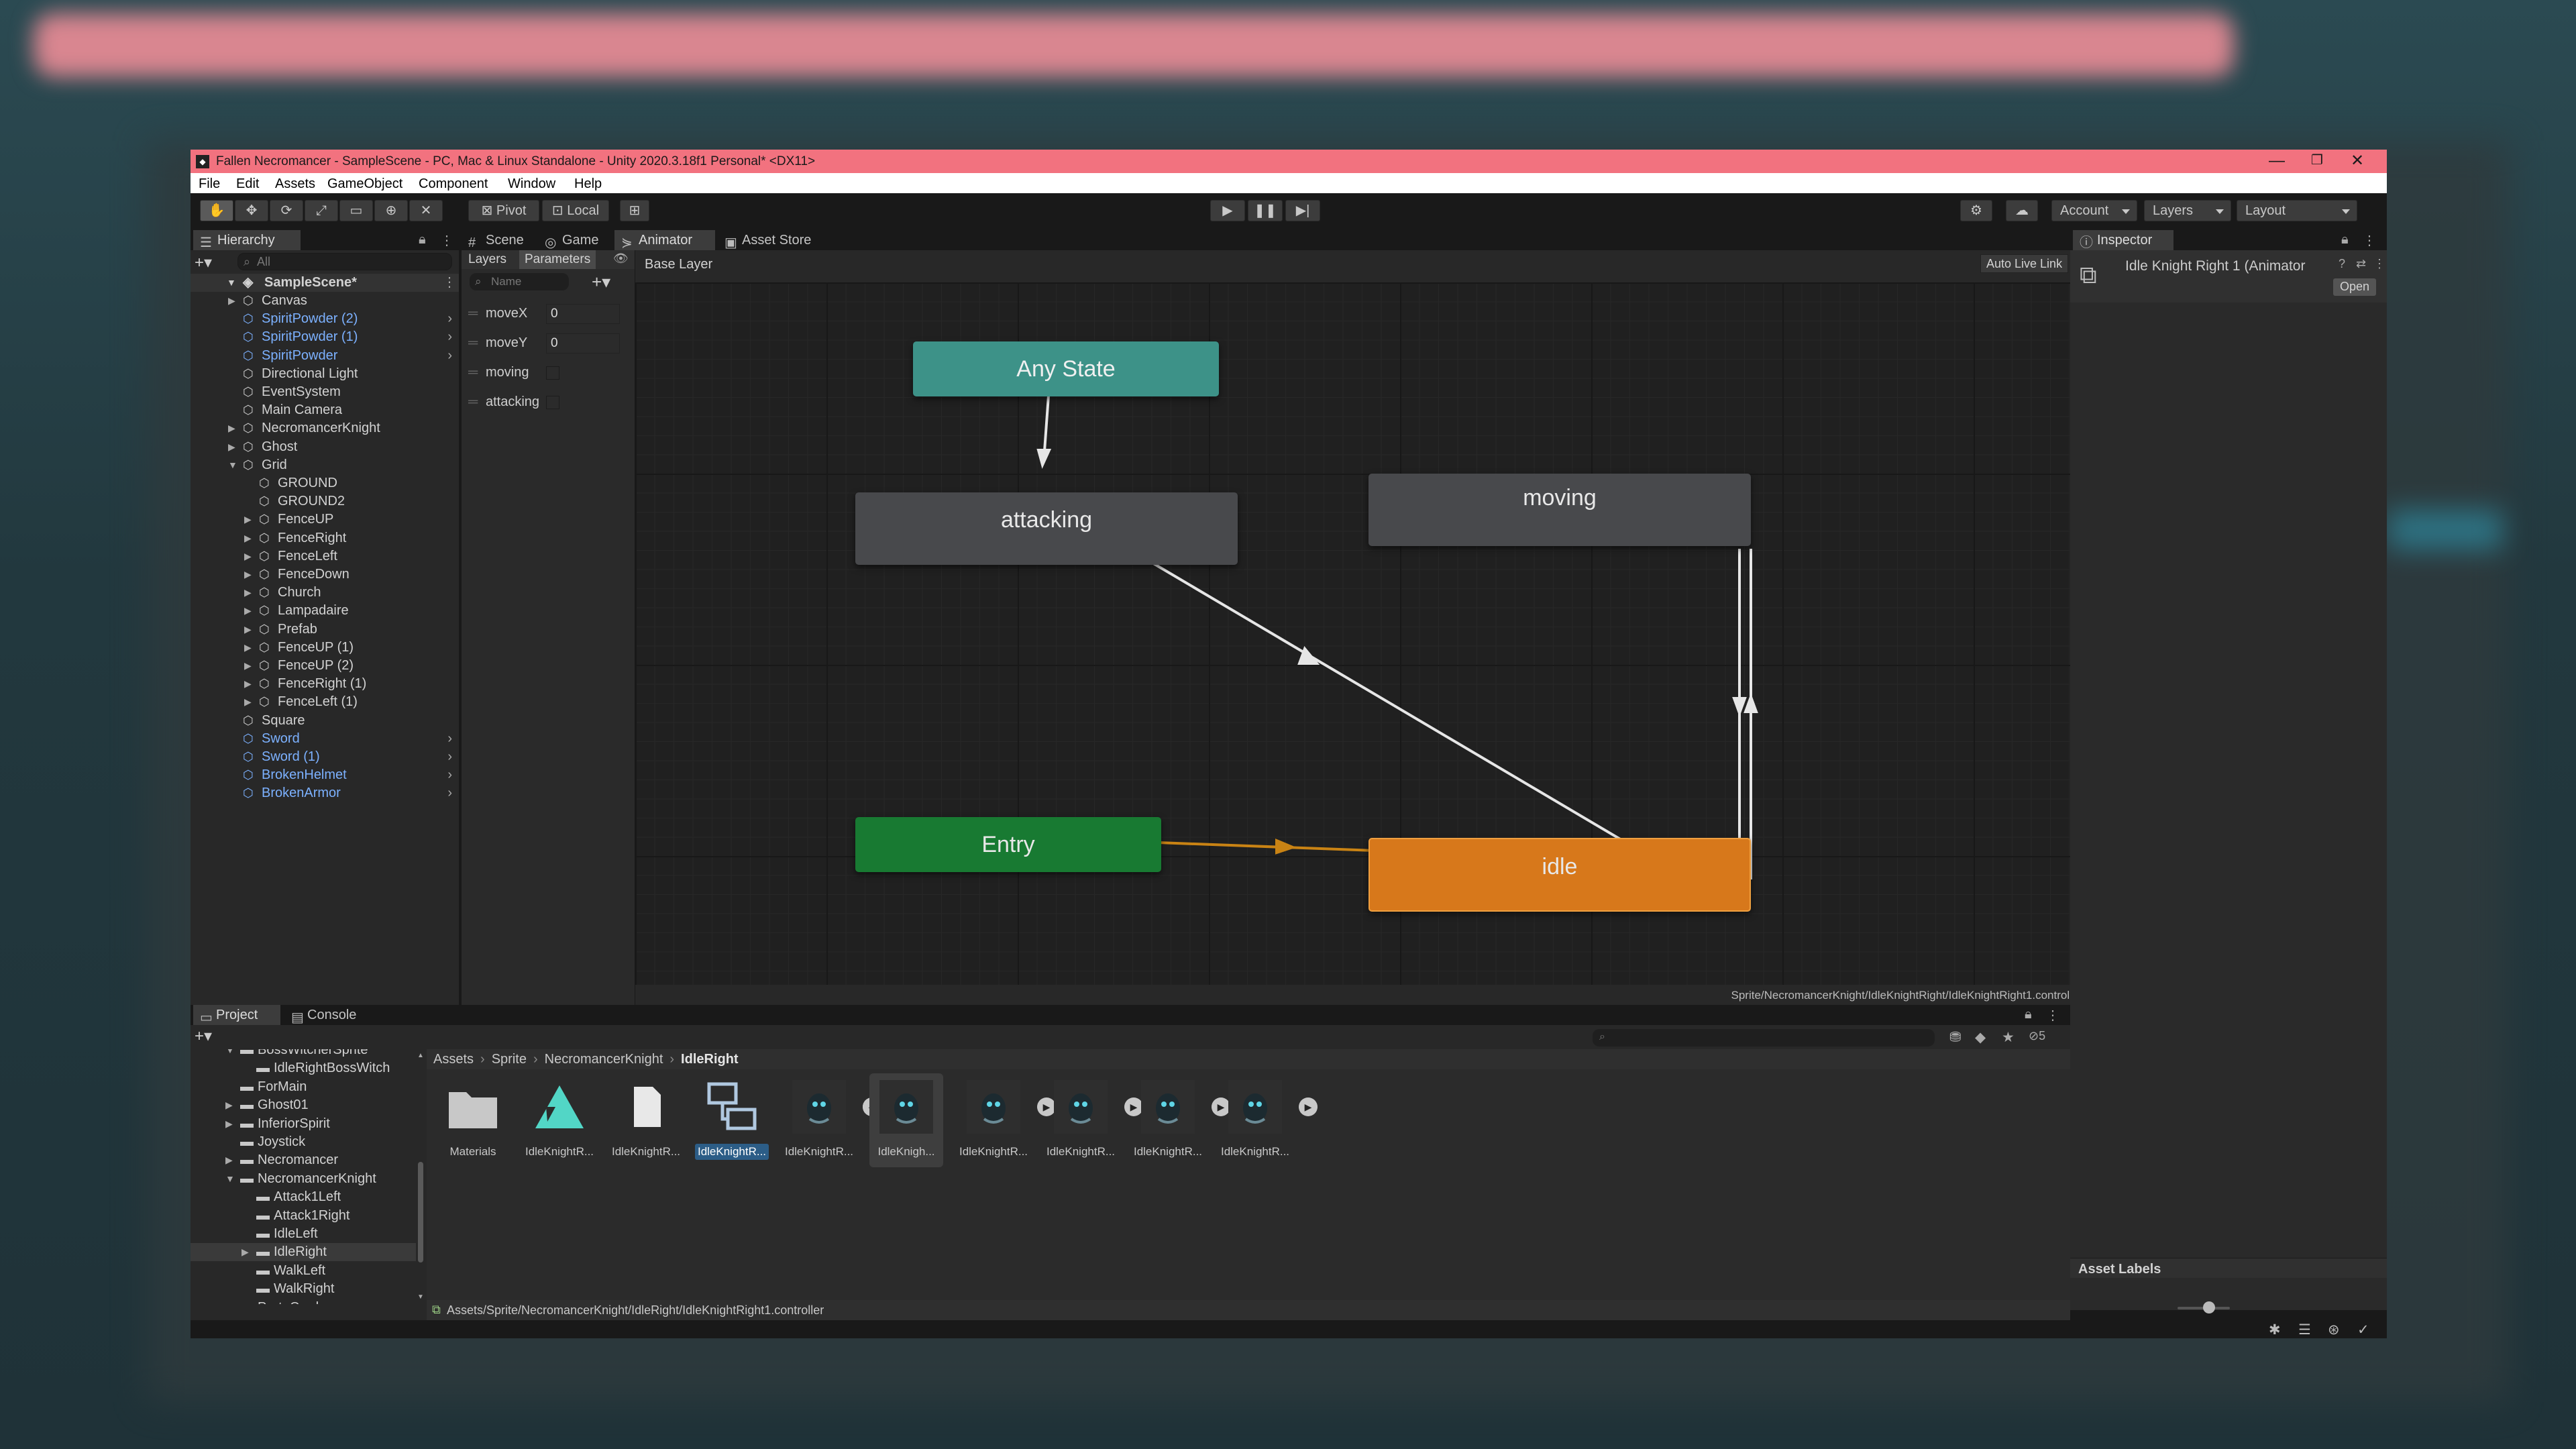 This screenshot has width=2576, height=1449. What do you see at coordinates (2022, 210) in the screenshot?
I see `cloud-icon: ☁` at bounding box center [2022, 210].